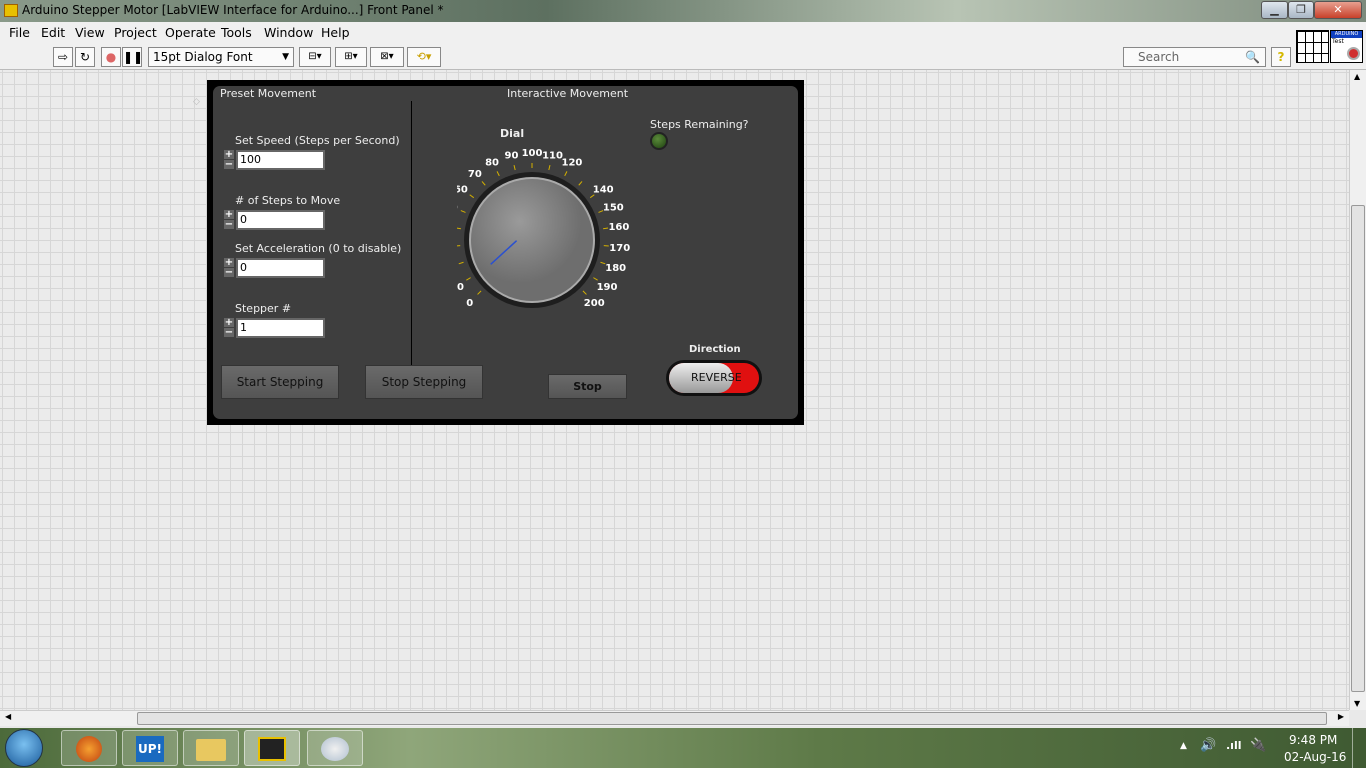 The image size is (1366, 768). I want to click on stop-button: Stop, so click(587, 386).